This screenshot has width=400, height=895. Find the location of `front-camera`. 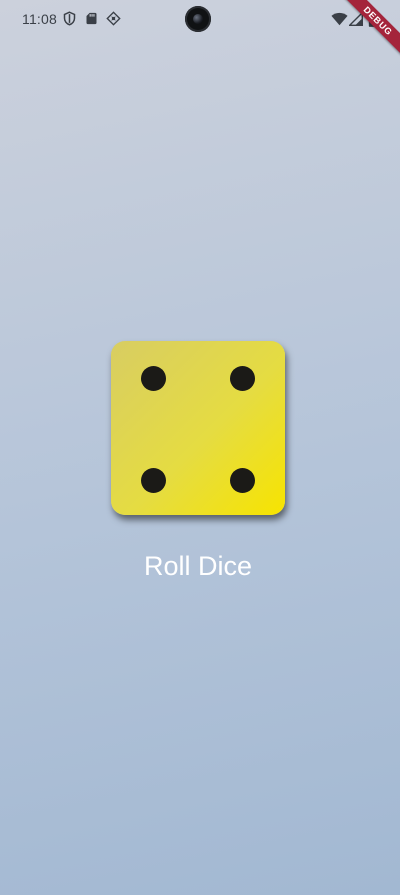

front-camera is located at coordinates (198, 19).